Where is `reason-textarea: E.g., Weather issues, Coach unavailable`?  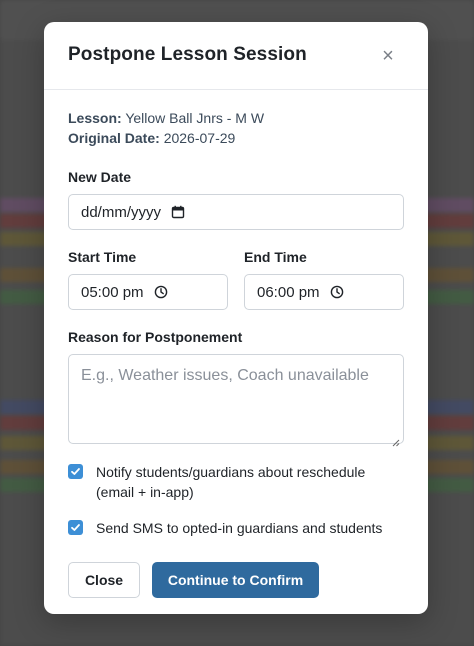 reason-textarea: E.g., Weather issues, Coach unavailable is located at coordinates (236, 400).